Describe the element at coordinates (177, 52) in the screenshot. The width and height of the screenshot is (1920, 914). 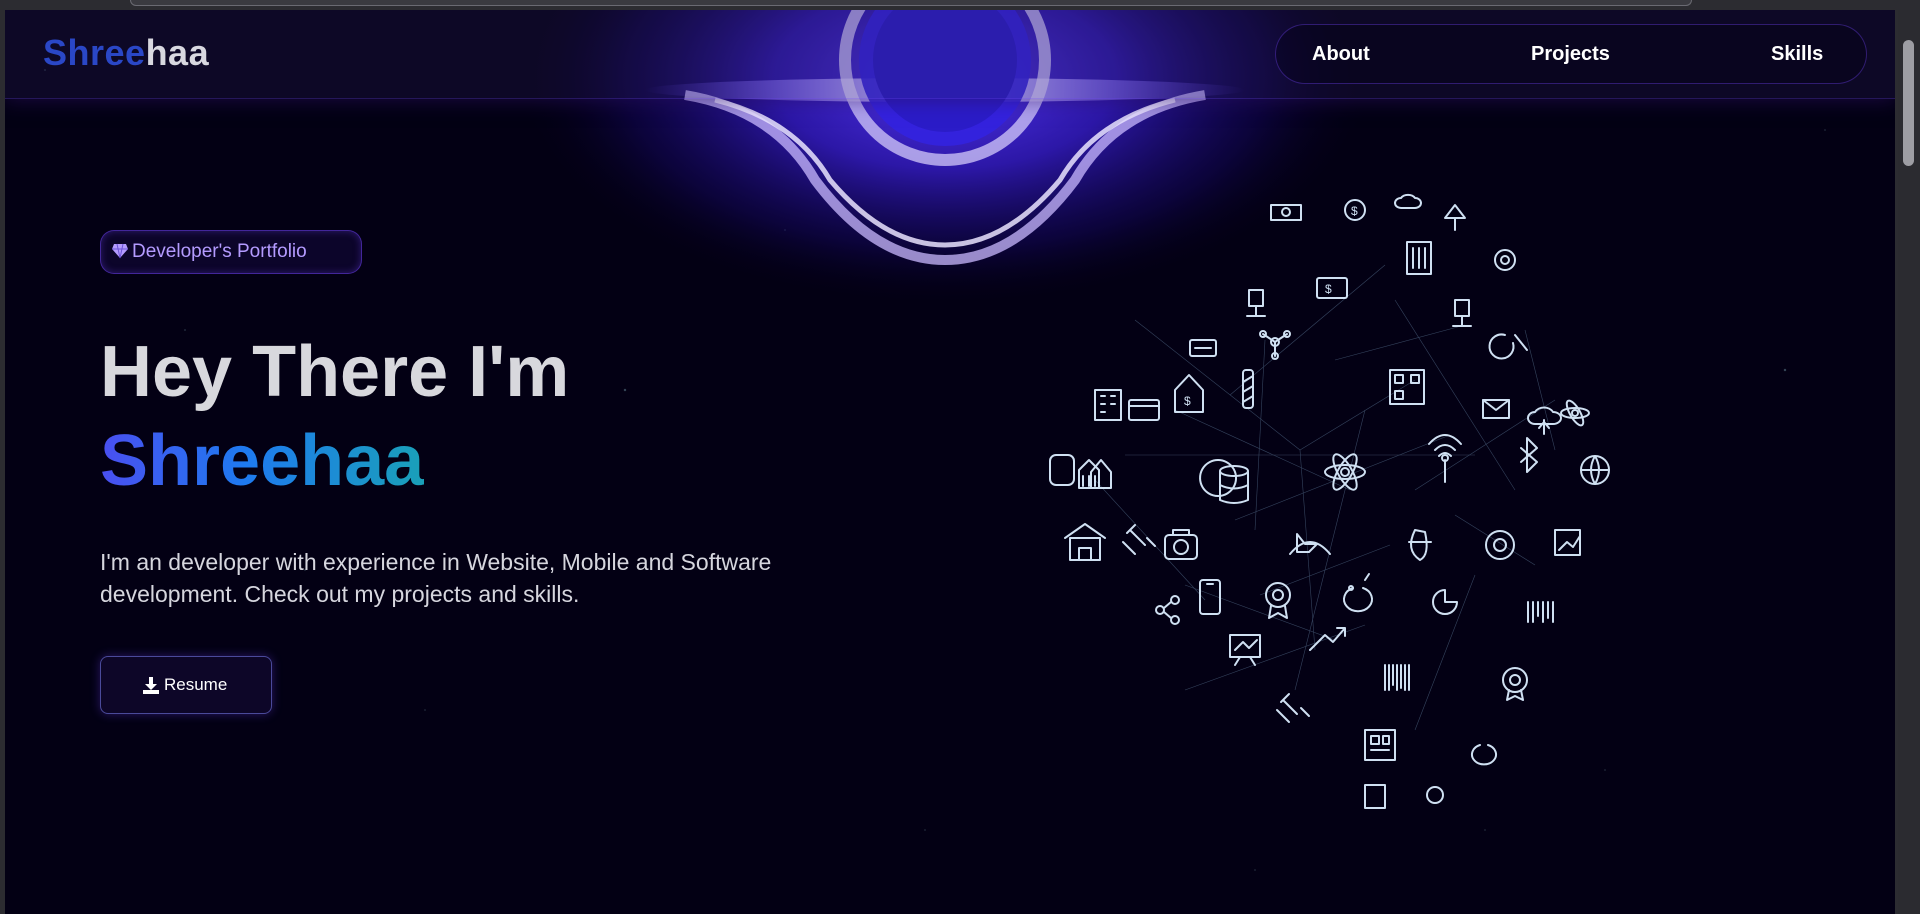
I see `logo-part-2: haa` at that location.